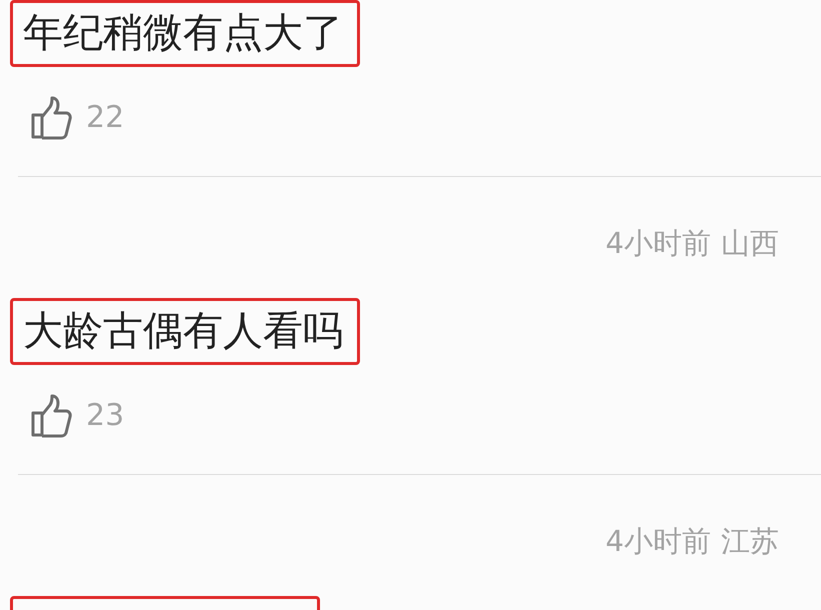 This screenshot has height=610, width=821. Describe the element at coordinates (750, 243) in the screenshot. I see `comment-location: 山西` at that location.